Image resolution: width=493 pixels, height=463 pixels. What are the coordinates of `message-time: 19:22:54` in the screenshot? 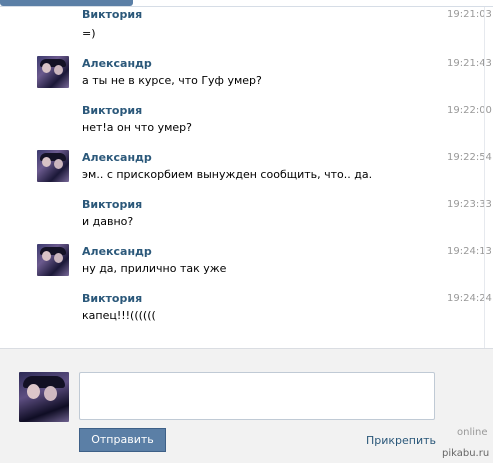 It's located at (469, 157).